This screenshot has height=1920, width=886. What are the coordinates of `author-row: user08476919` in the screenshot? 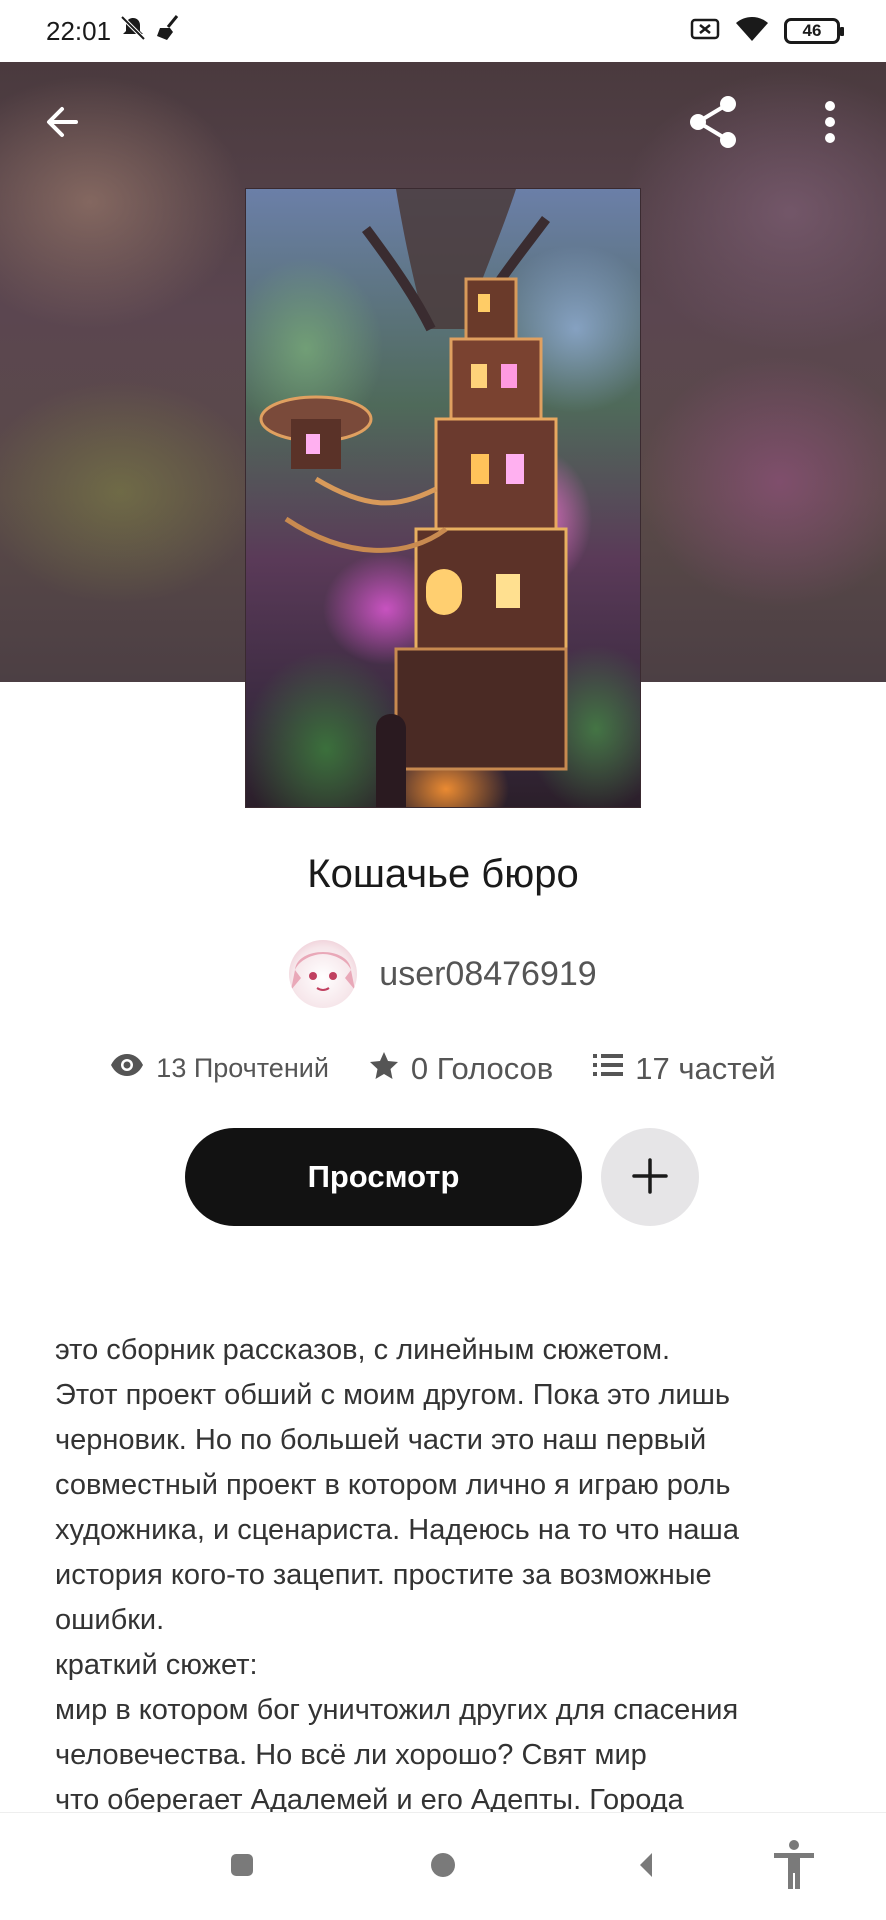 It's located at (443, 974).